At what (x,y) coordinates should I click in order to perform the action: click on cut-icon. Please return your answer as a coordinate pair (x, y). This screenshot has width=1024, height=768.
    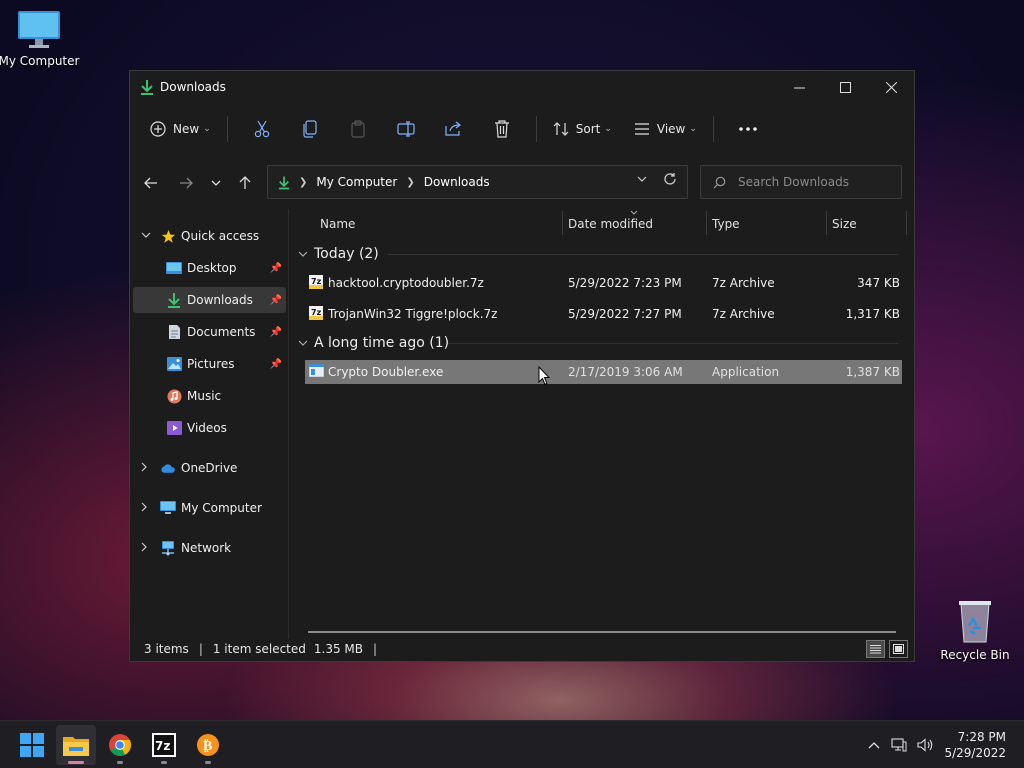
    Looking at the image, I should click on (261, 129).